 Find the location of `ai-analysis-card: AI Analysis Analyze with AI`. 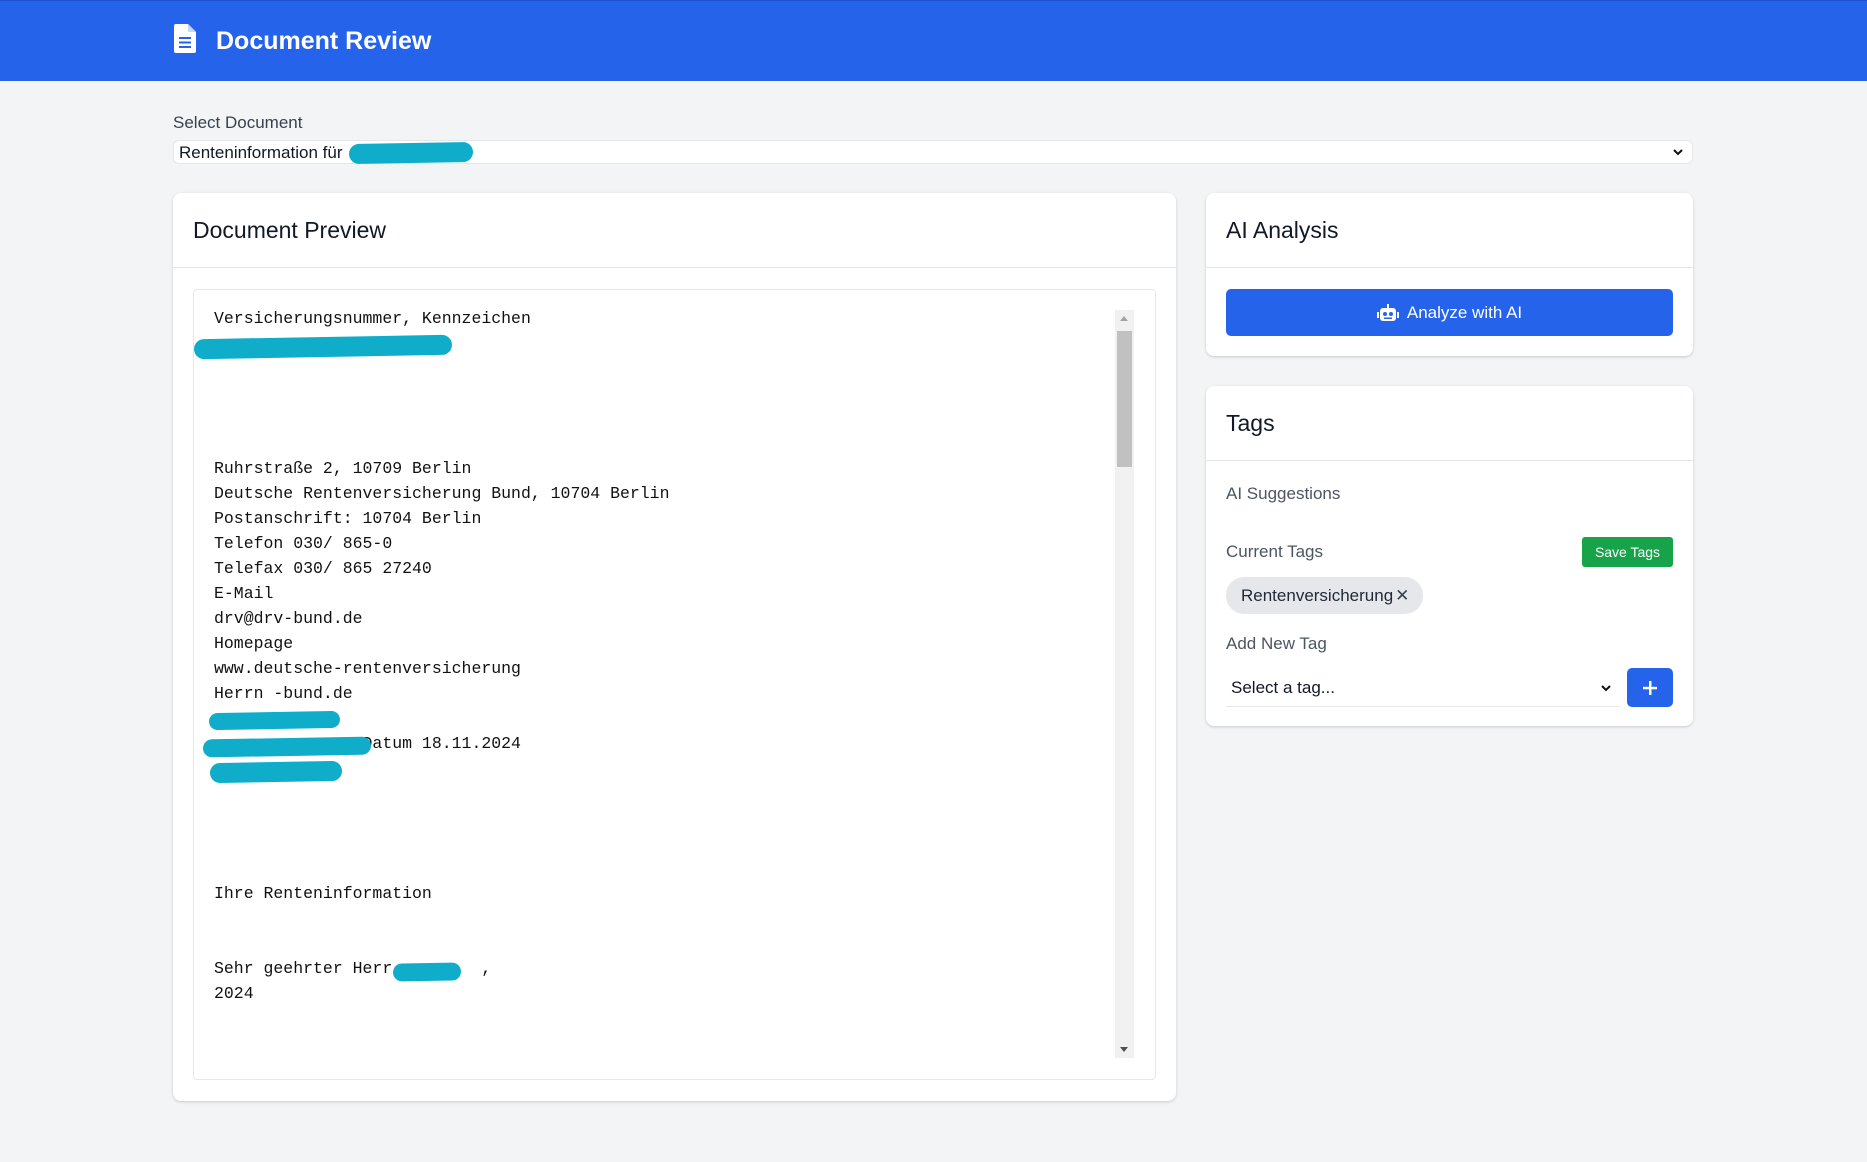

ai-analysis-card: AI Analysis Analyze with AI is located at coordinates (1449, 274).